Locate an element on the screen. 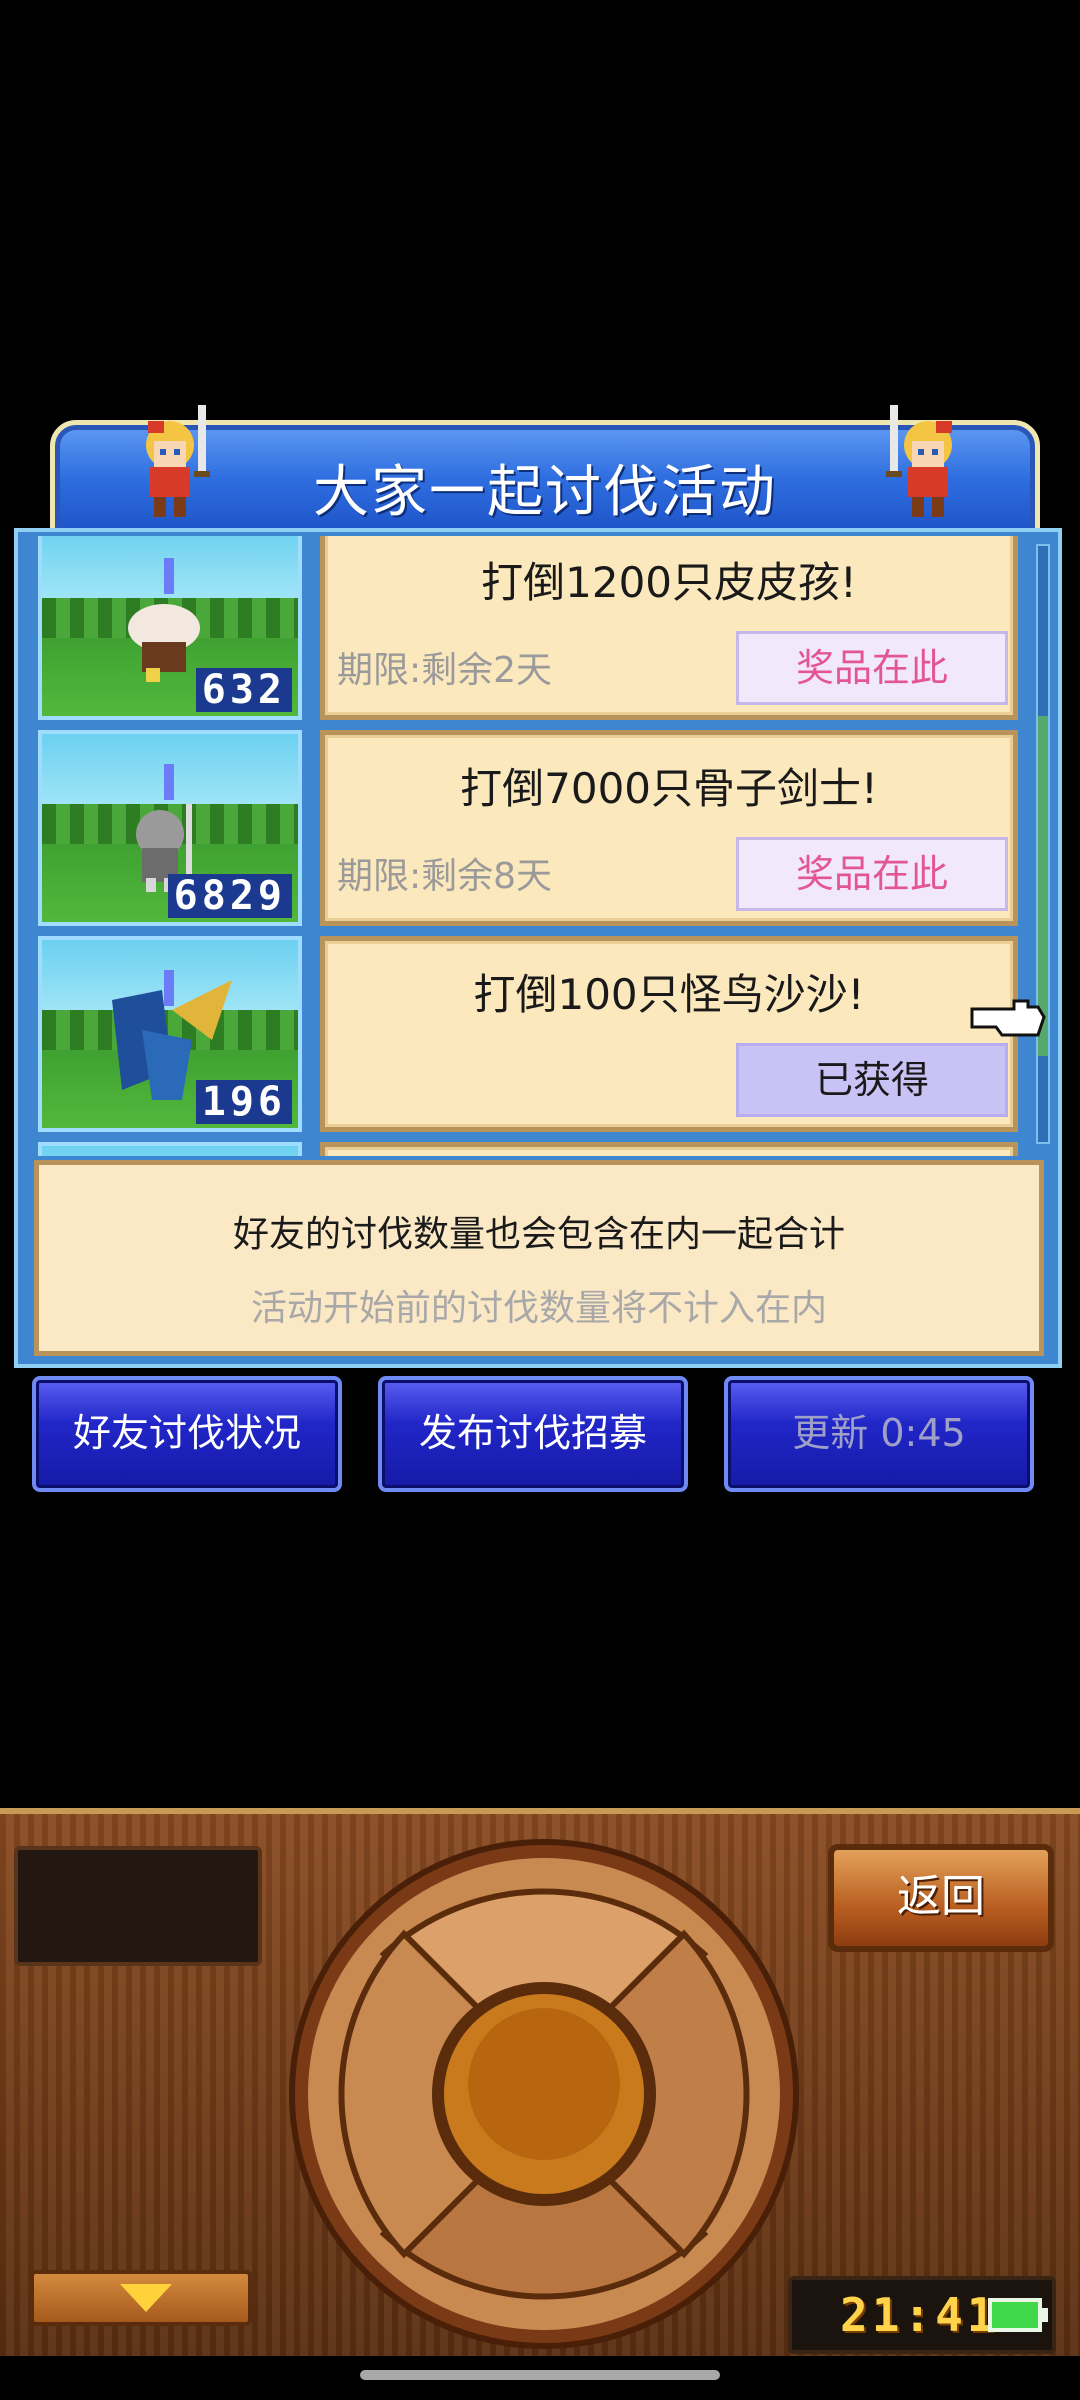  quest-thumbnail is located at coordinates (170, 1149).